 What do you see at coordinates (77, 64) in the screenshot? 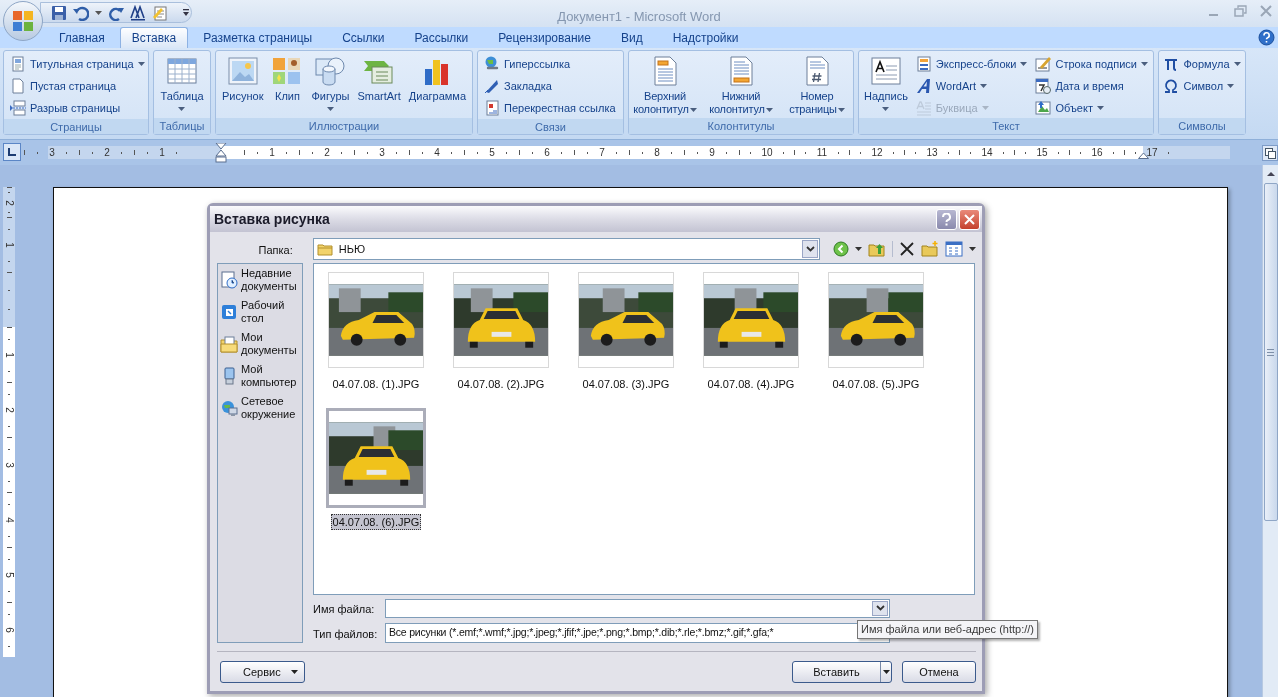
I see `ribbon-button: Титульная страница` at bounding box center [77, 64].